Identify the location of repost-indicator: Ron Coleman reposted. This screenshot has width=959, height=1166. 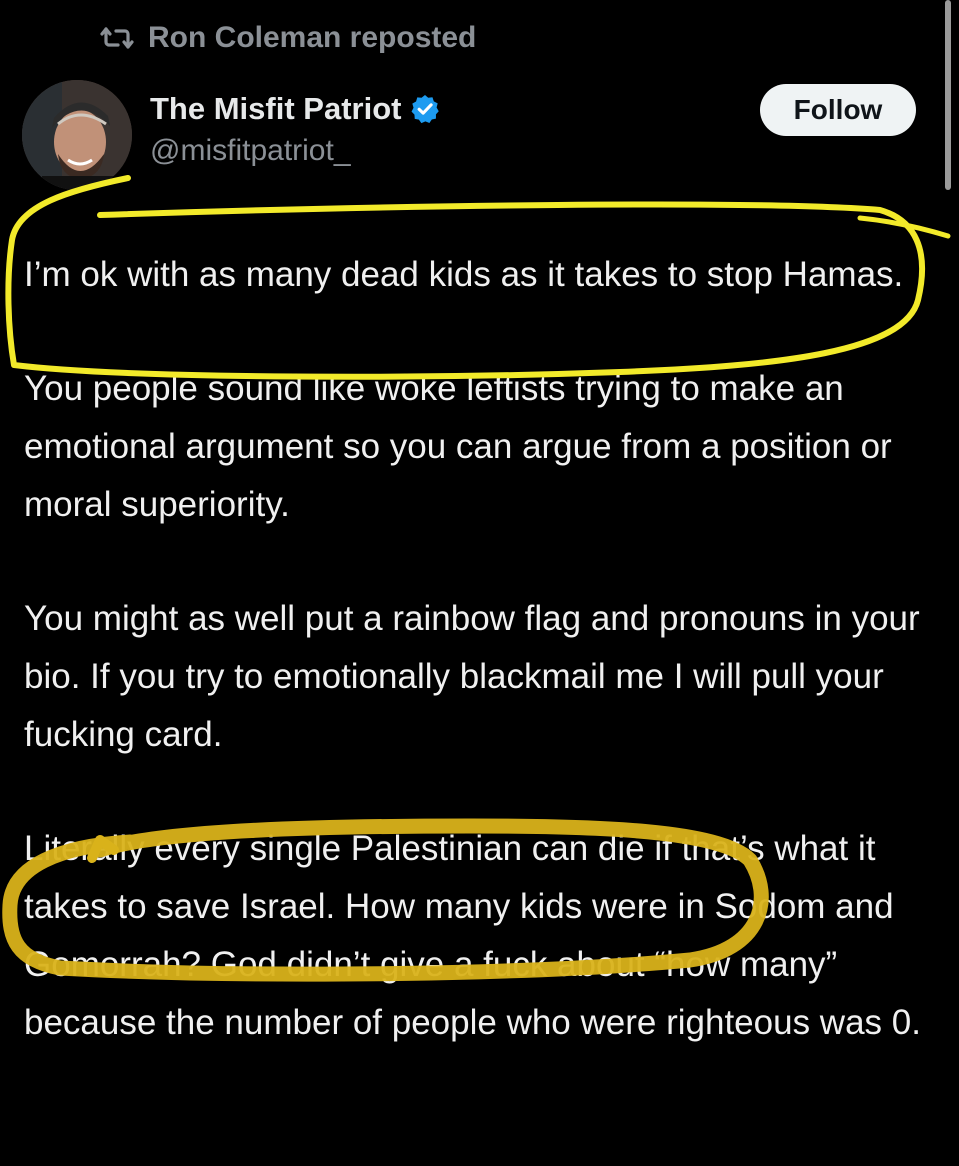
(288, 38).